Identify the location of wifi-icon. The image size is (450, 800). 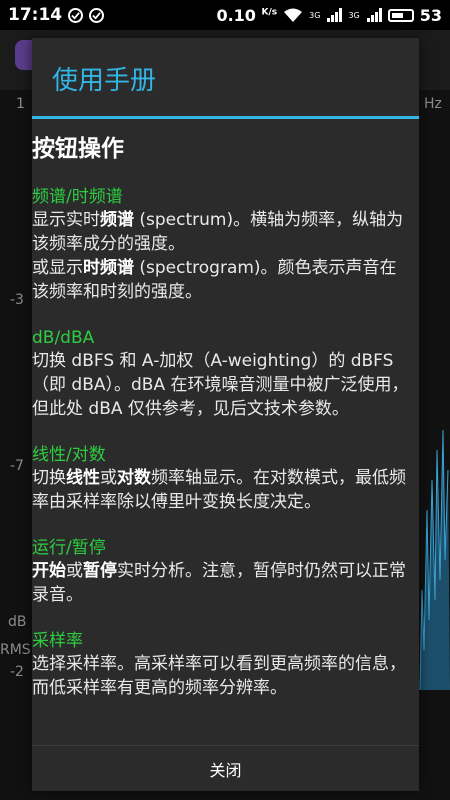
(293, 15).